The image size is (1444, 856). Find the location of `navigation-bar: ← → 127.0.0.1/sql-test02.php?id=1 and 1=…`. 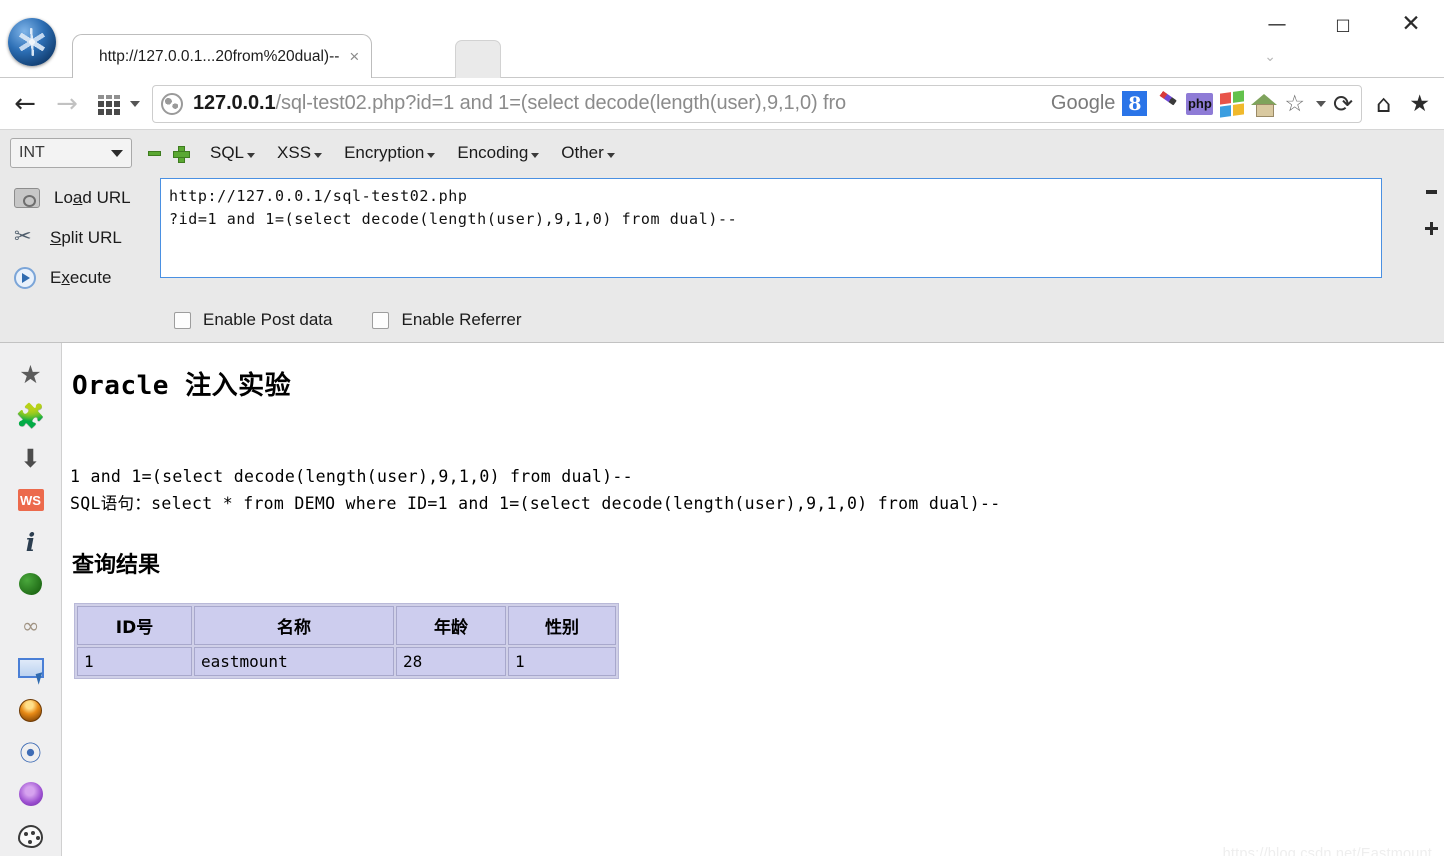

navigation-bar: ← → 127.0.0.1/sql-test02.php?id=1 and 1=… is located at coordinates (722, 104).